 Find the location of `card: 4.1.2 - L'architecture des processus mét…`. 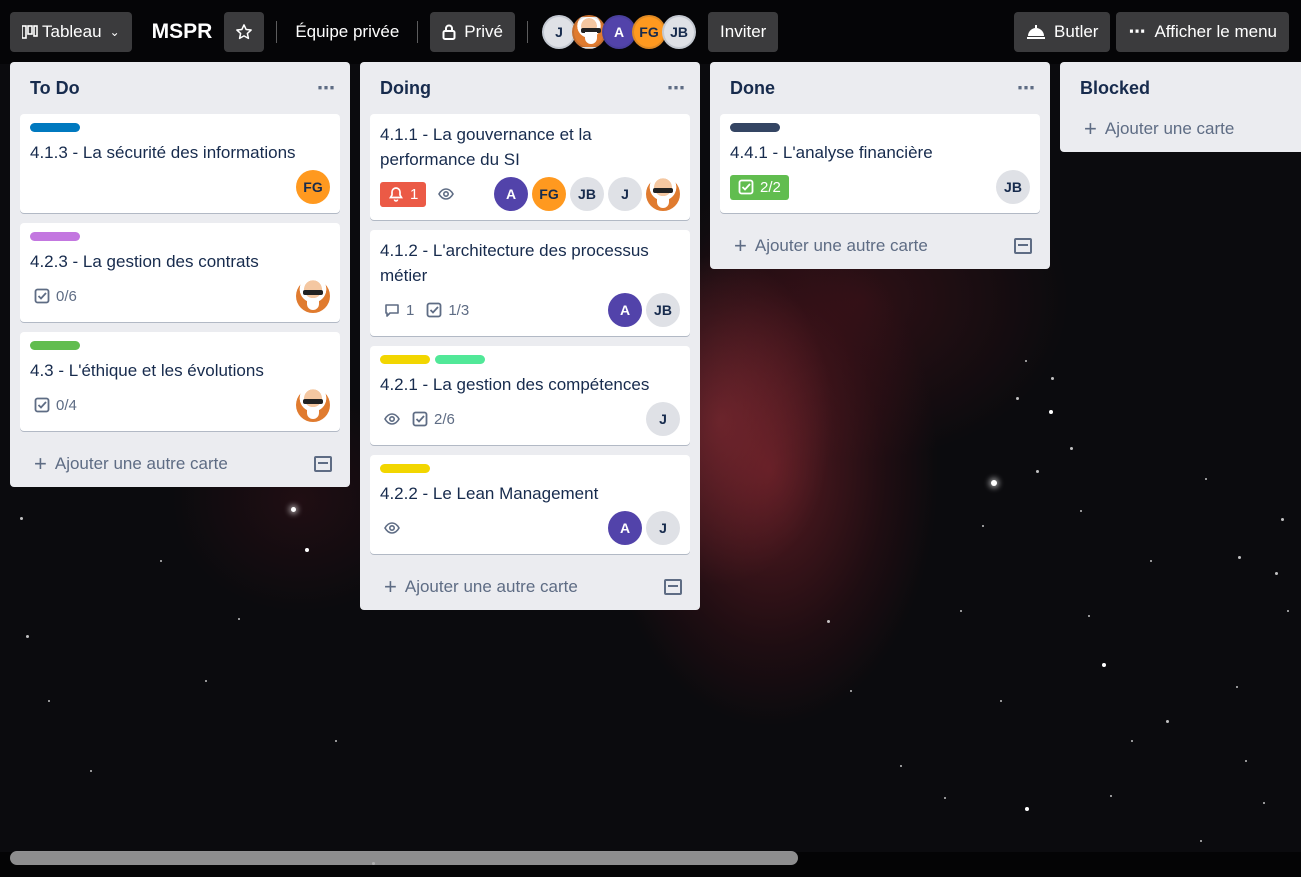

card: 4.1.2 - L'architecture des processus mét… is located at coordinates (530, 283).